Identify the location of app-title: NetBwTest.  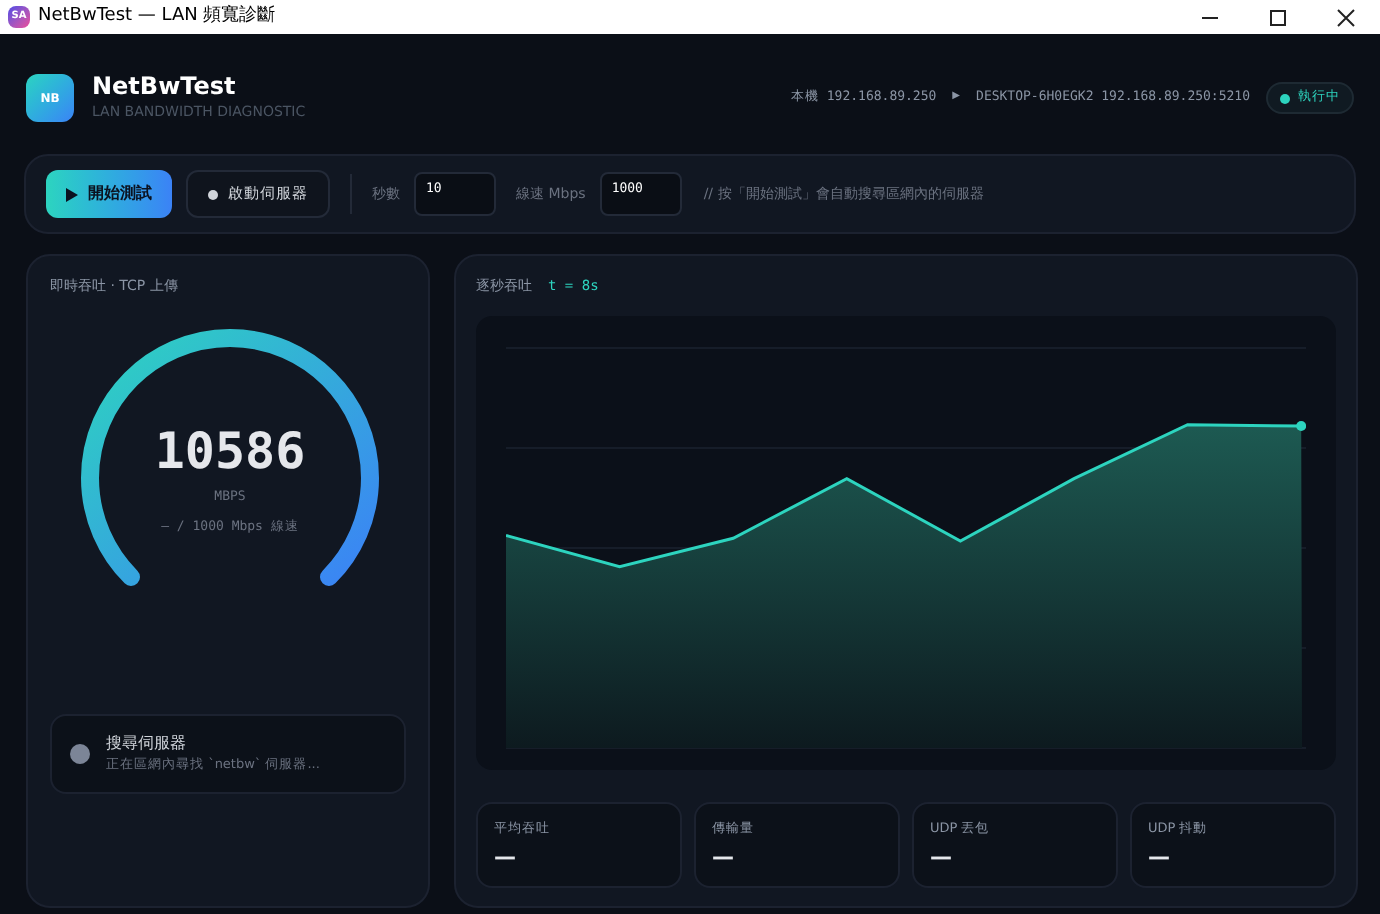
(165, 87).